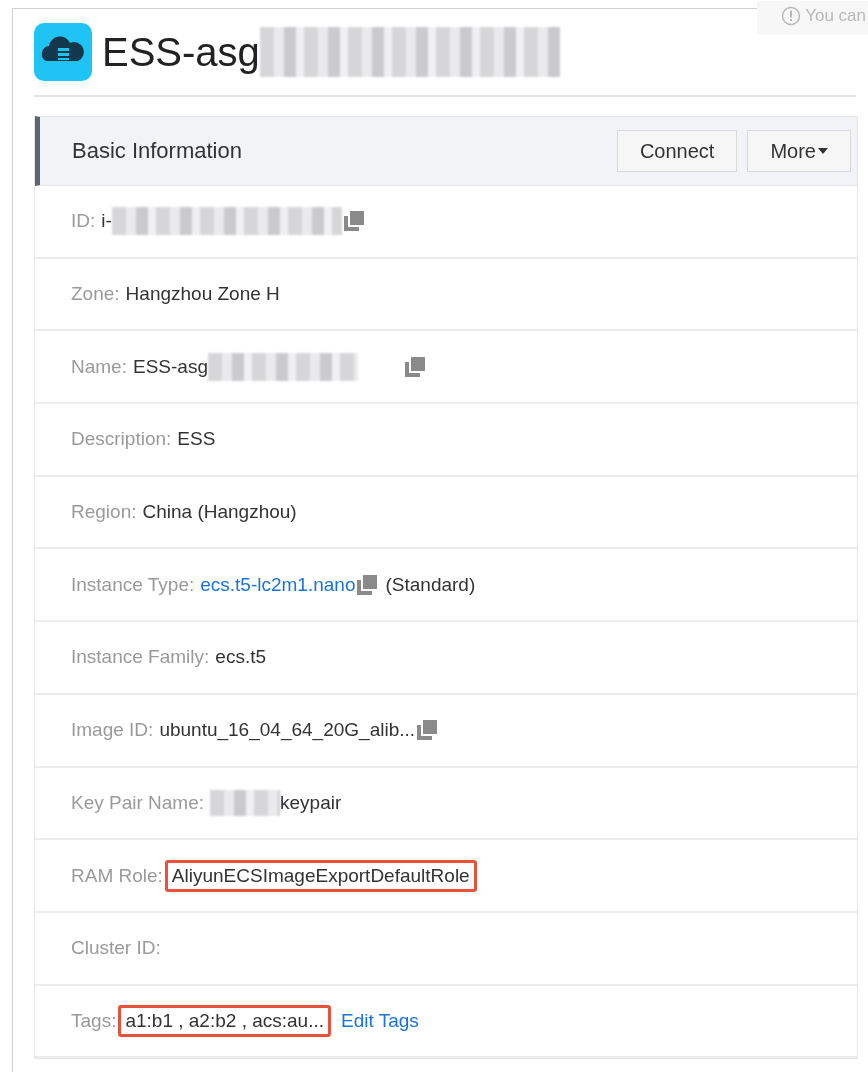 This screenshot has width=868, height=1072. What do you see at coordinates (94, 1020) in the screenshot?
I see `field-label: Tags:` at bounding box center [94, 1020].